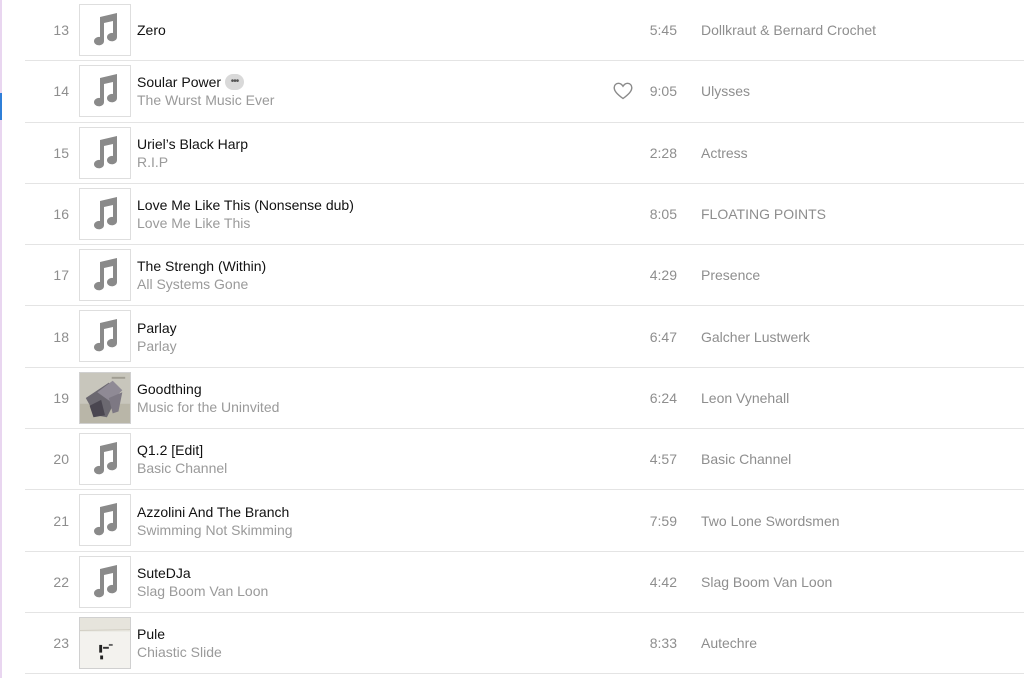  What do you see at coordinates (208, 406) in the screenshot?
I see `track-album: Music for the Uninvited` at bounding box center [208, 406].